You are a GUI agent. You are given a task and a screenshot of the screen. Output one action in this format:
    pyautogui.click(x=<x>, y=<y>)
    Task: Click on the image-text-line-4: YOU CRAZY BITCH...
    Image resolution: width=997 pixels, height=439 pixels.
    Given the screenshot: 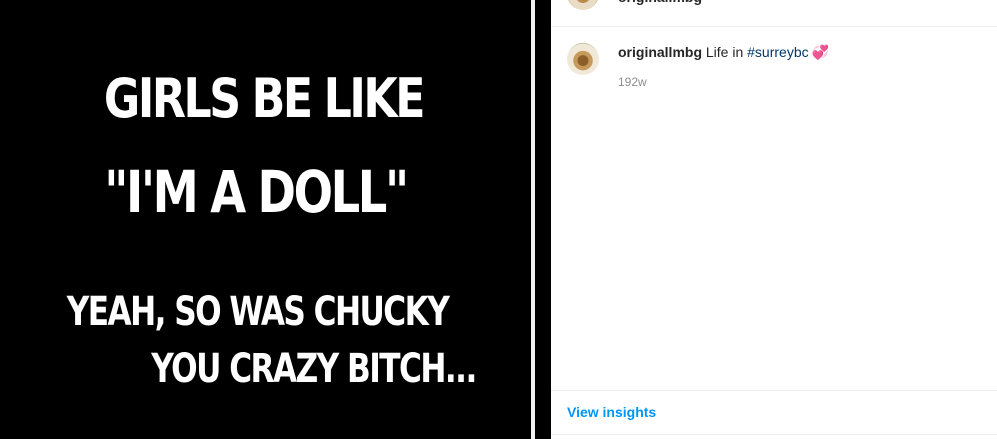 What is the action you would take?
    pyautogui.click(x=314, y=369)
    